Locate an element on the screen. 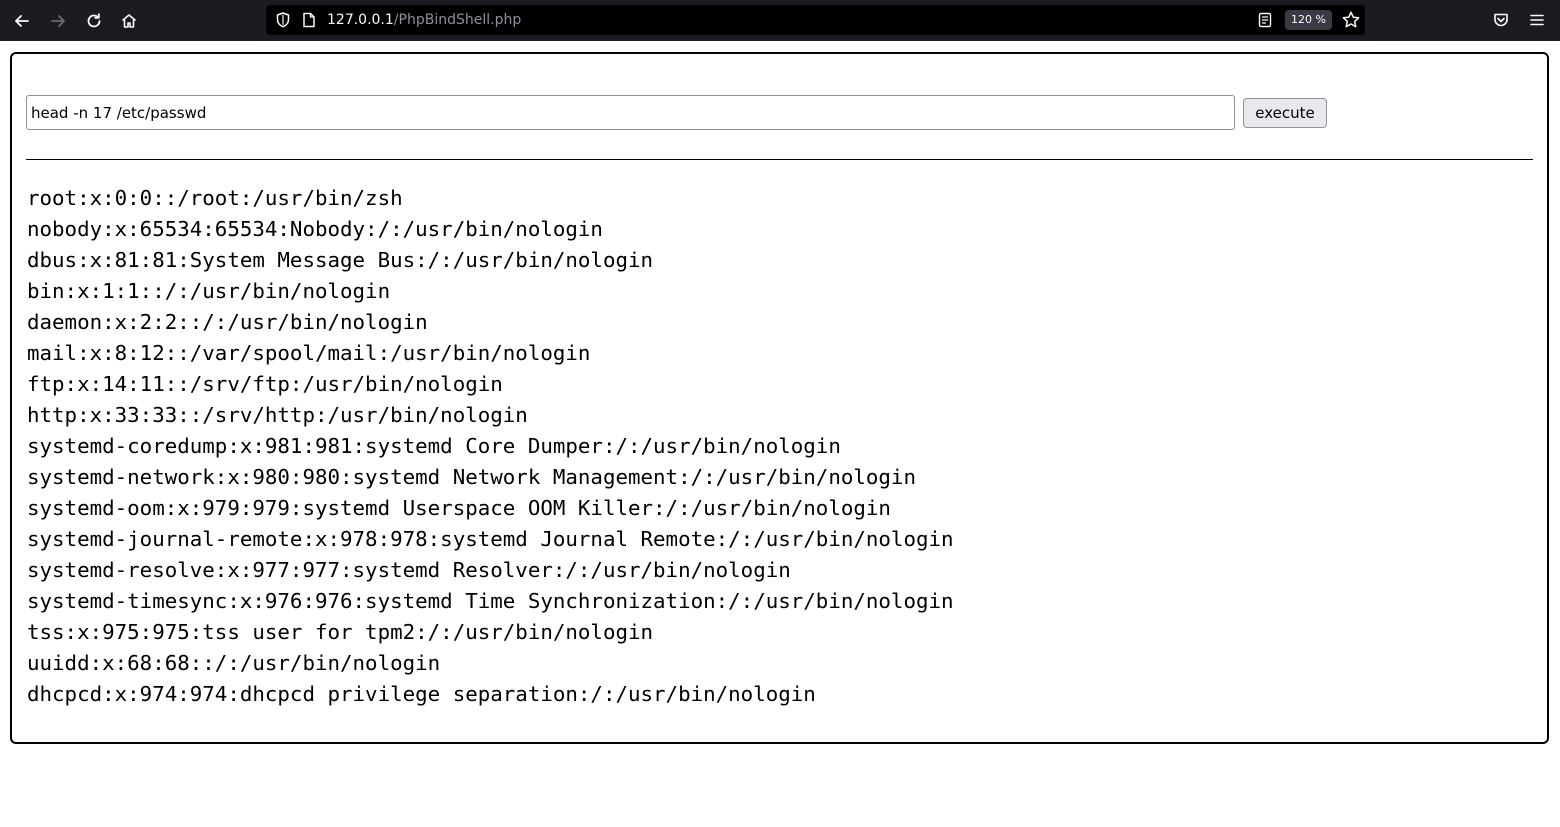 The height and width of the screenshot is (827, 1560). horizontal-rule is located at coordinates (779, 159).